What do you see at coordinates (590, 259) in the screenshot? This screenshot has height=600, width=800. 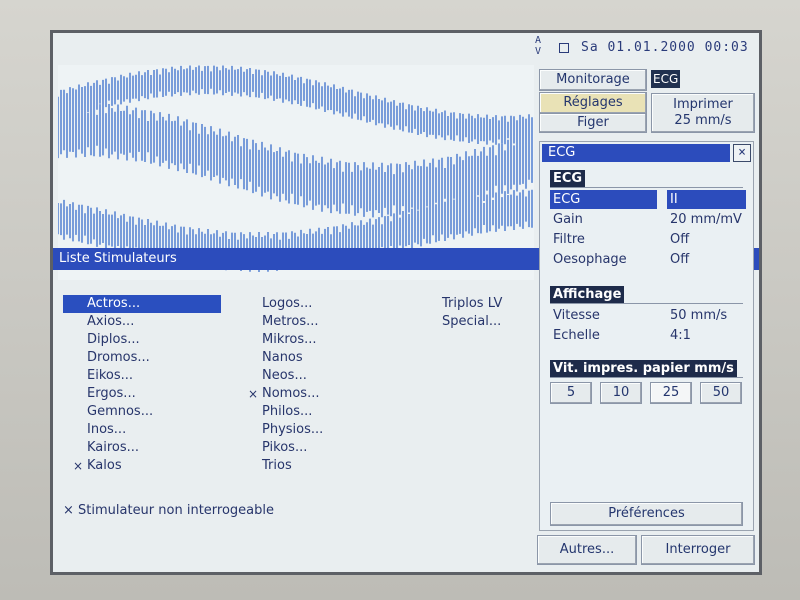 I see `row-label: Oesophage` at bounding box center [590, 259].